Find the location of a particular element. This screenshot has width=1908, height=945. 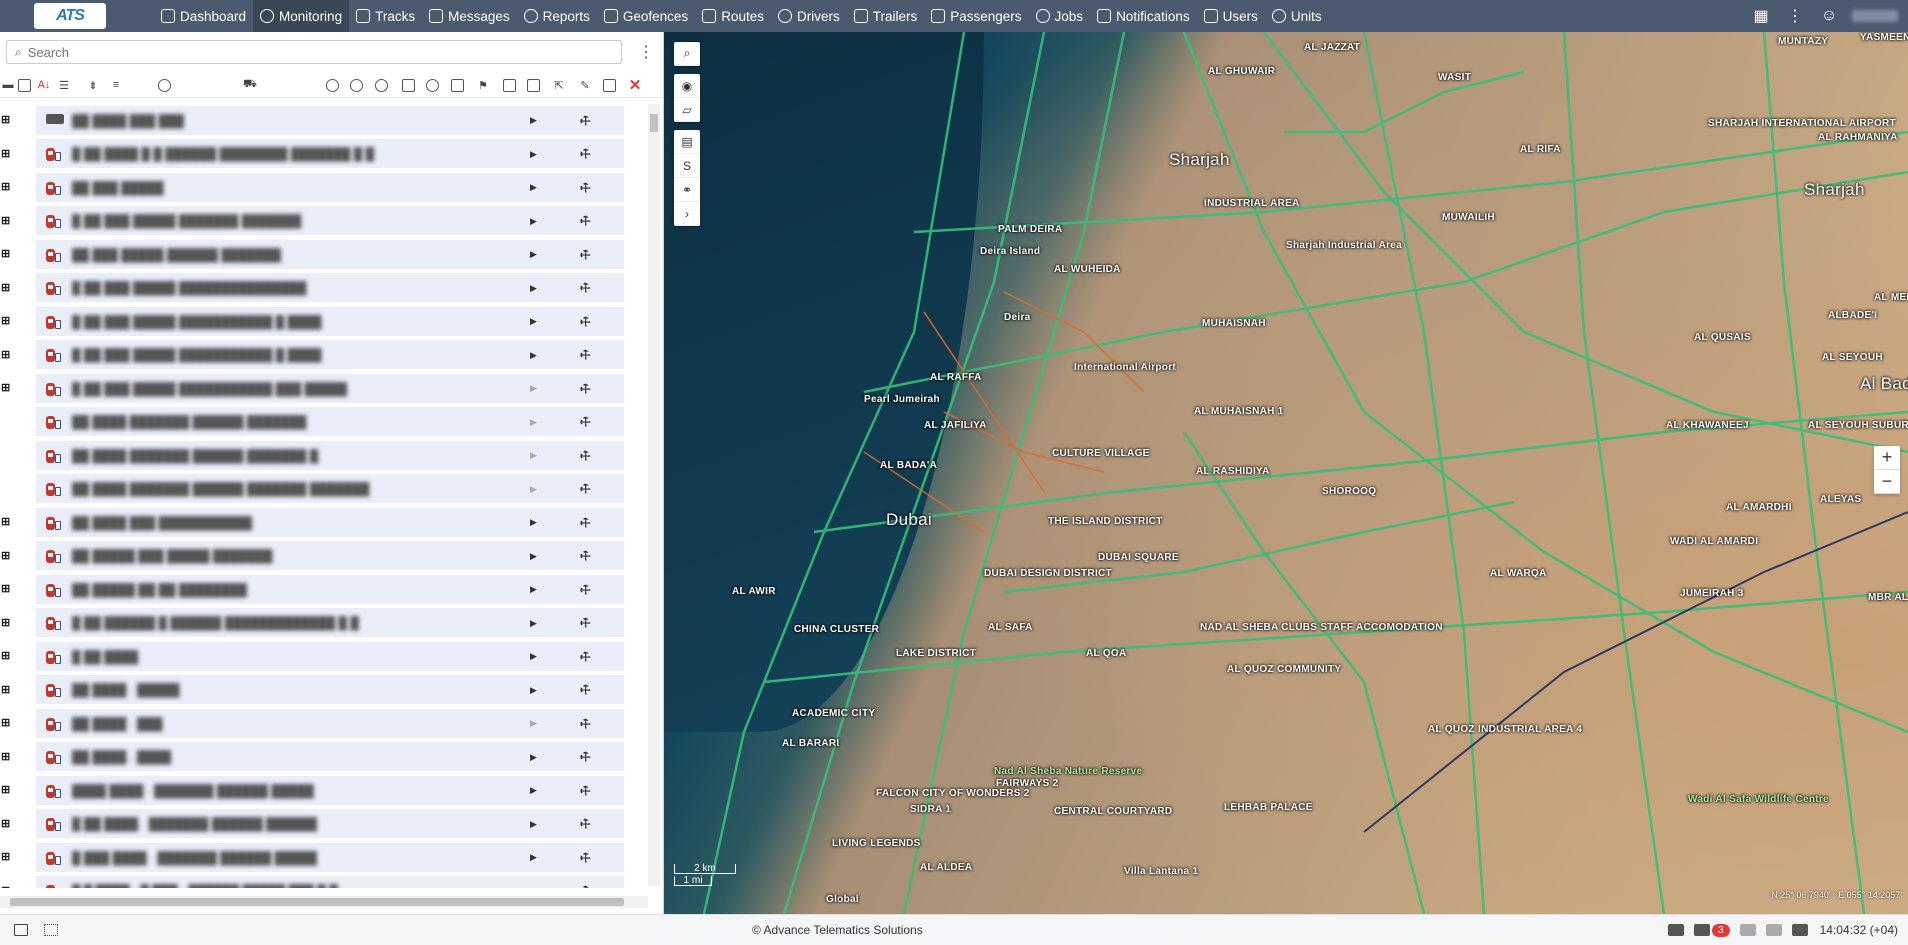

sensor-column-icon is located at coordinates (509, 85).